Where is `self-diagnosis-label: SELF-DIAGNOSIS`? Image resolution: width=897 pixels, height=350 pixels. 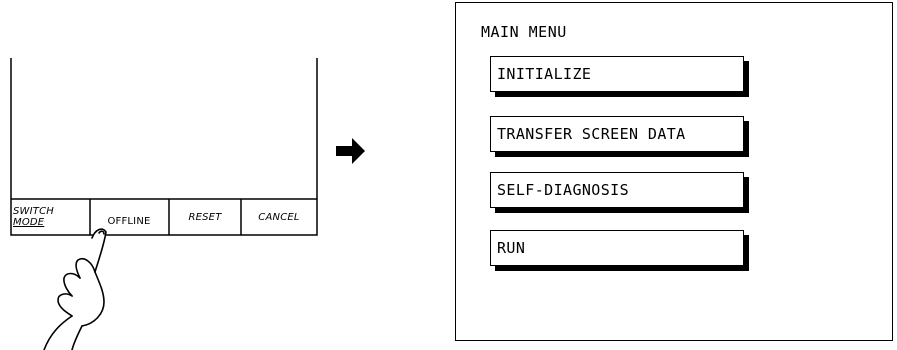 self-diagnosis-label: SELF-DIAGNOSIS is located at coordinates (563, 190).